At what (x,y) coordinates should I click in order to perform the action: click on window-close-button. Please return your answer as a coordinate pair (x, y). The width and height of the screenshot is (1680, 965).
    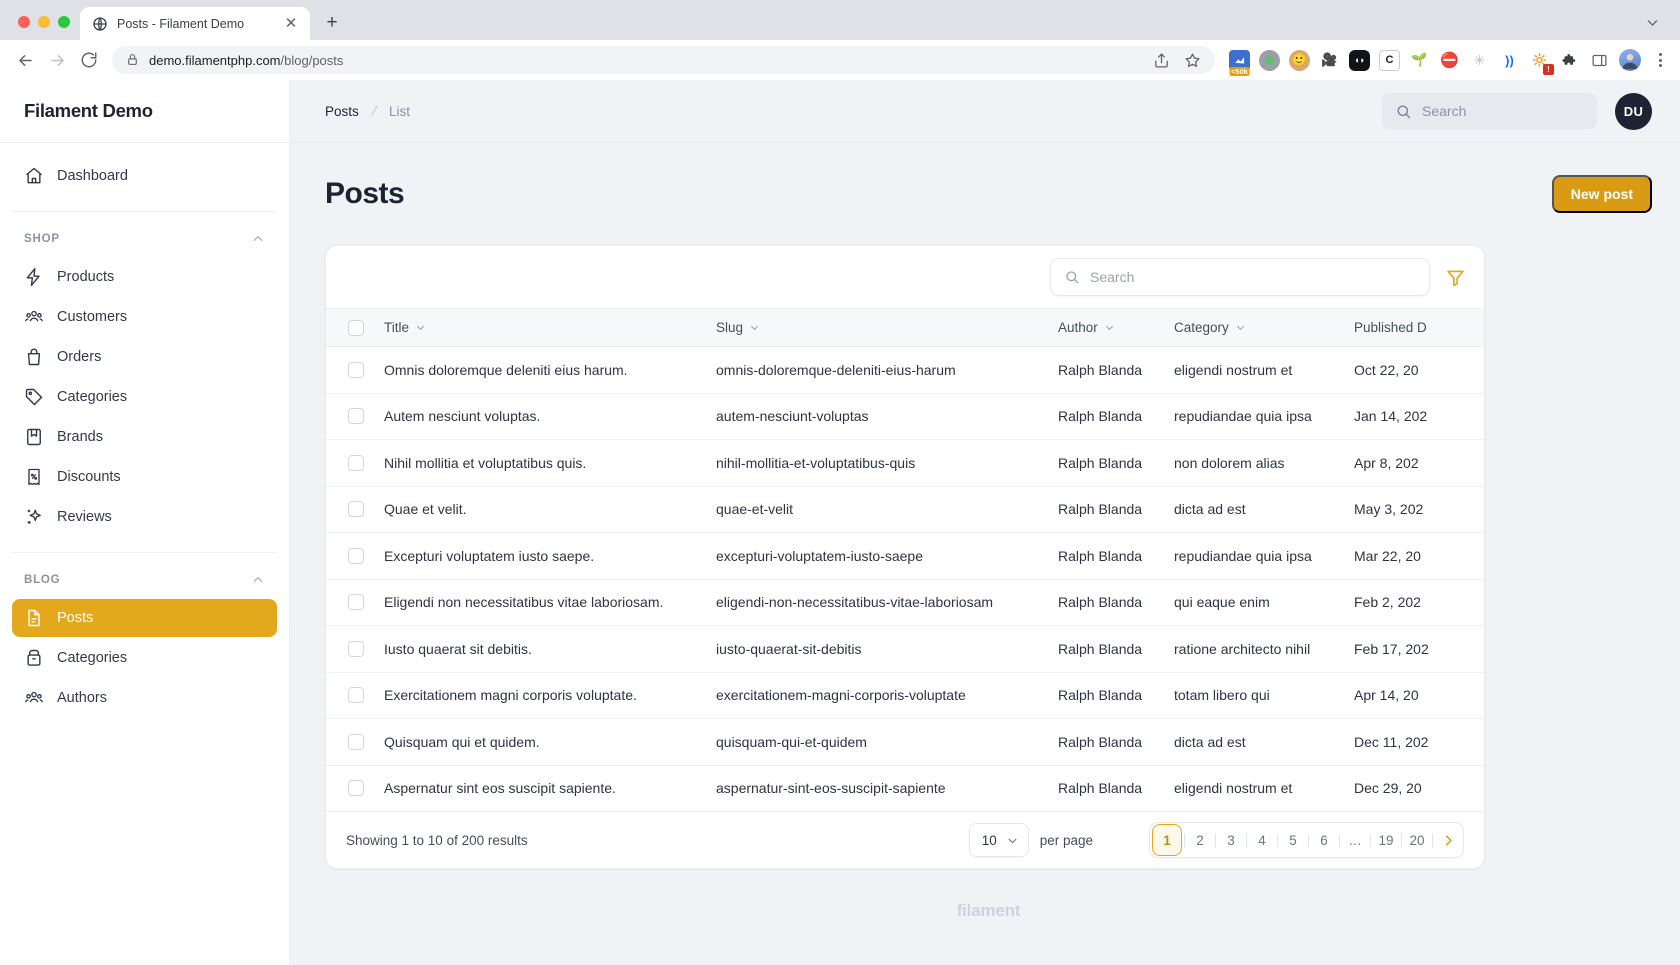
    Looking at the image, I should click on (24, 22).